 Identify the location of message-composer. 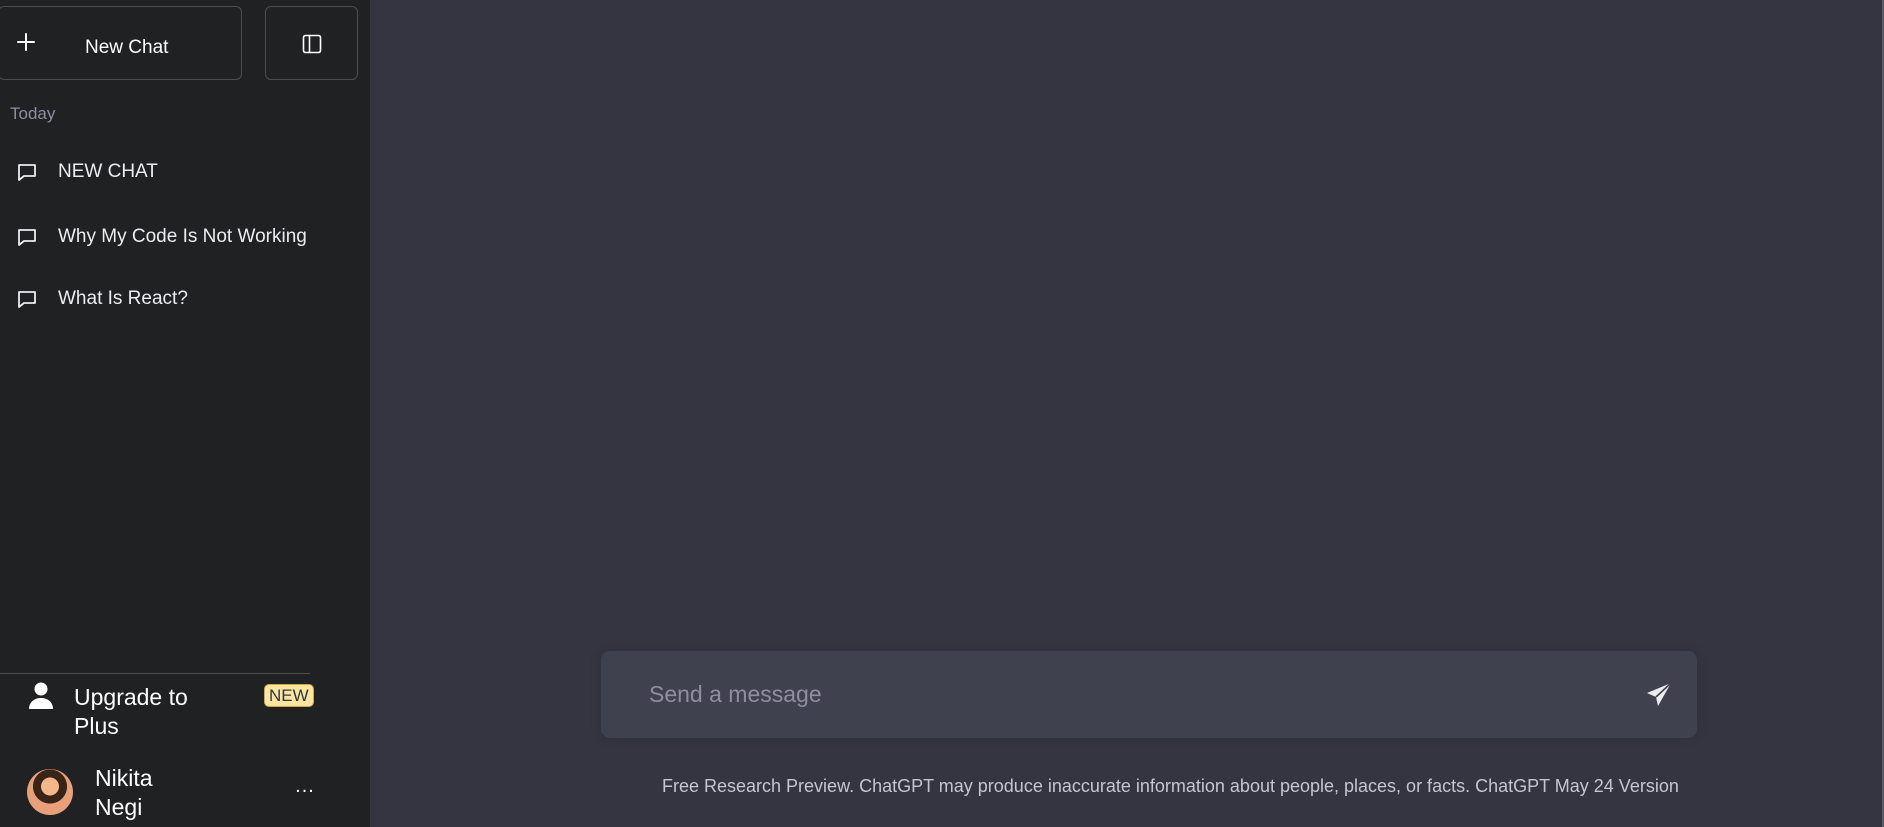
(1149, 694).